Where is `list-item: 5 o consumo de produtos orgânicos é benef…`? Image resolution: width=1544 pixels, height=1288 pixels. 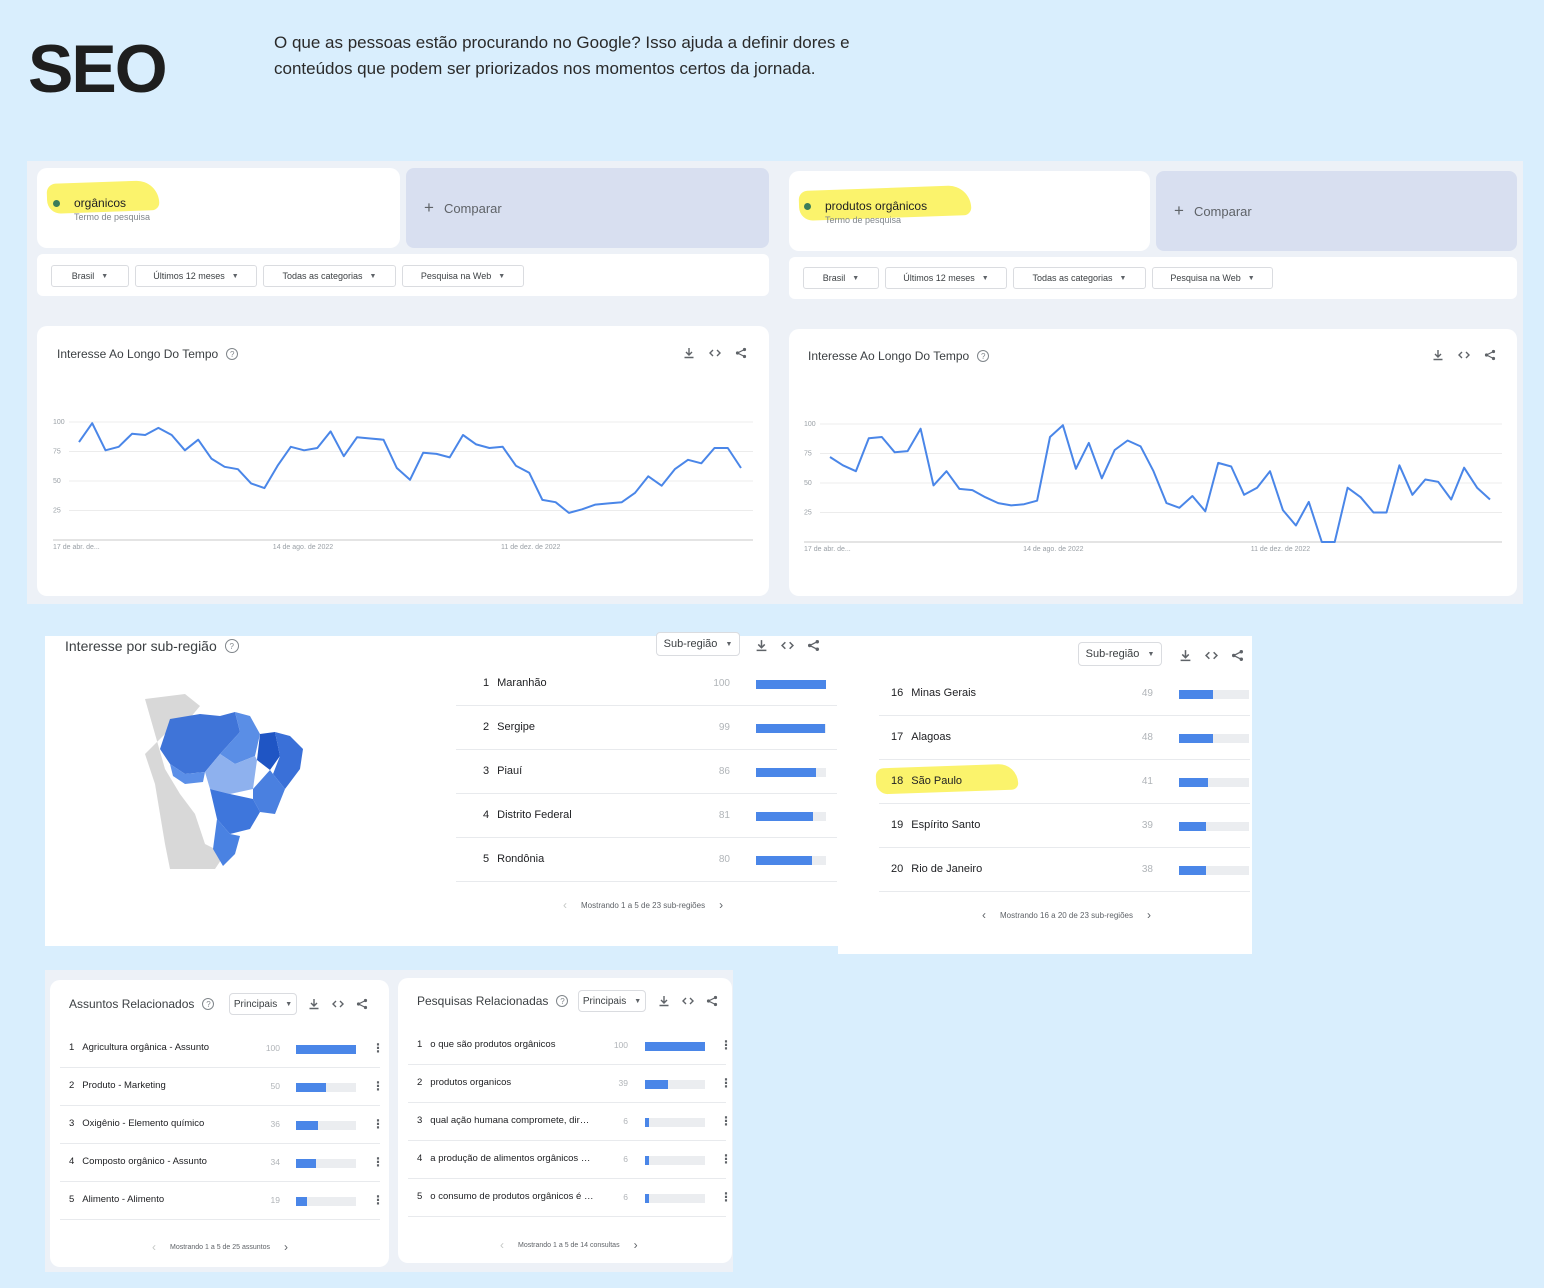
list-item: 5 o consumo de produtos orgânicos é benef… is located at coordinates (570, 1198).